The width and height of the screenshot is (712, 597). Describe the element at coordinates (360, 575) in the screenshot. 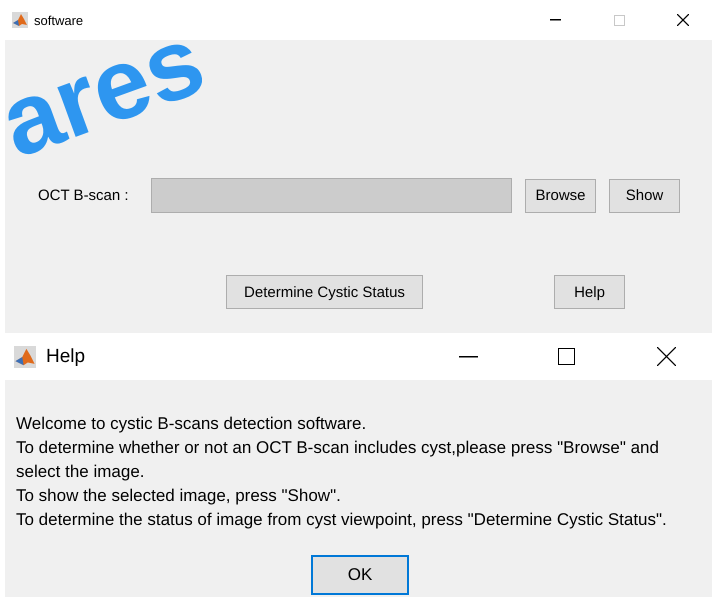

I see `ok-button: OK` at that location.